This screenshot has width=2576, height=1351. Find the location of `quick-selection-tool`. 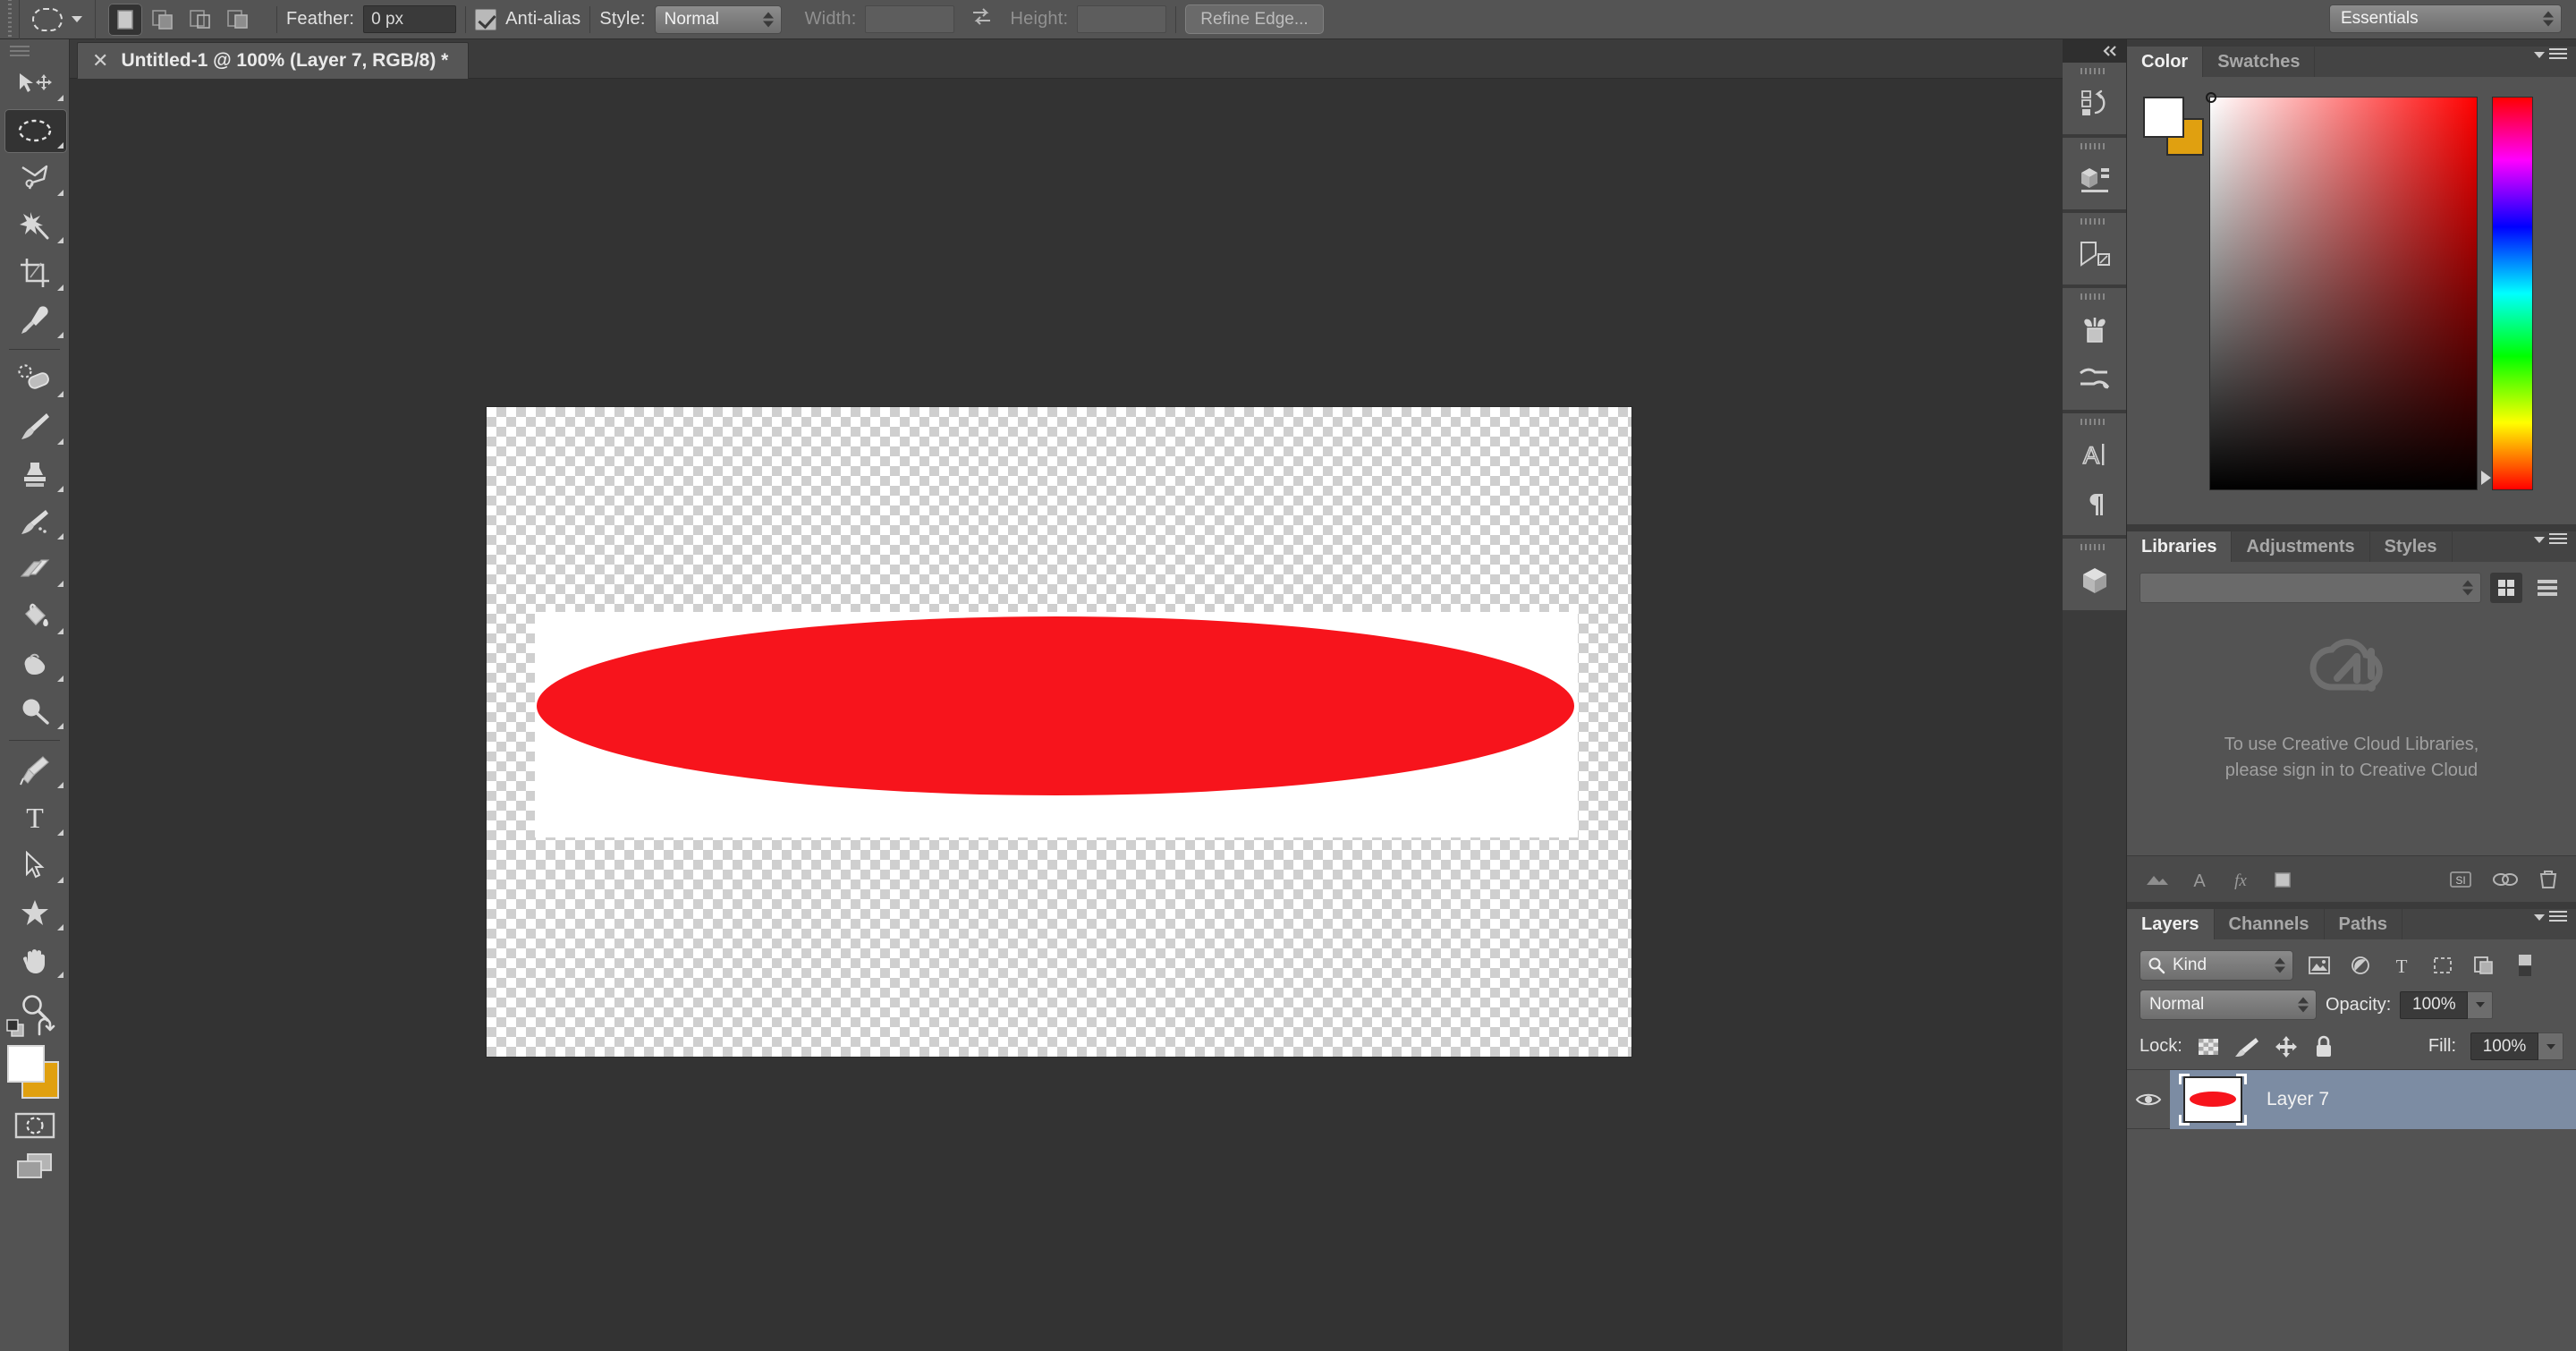

quick-selection-tool is located at coordinates (35, 225).